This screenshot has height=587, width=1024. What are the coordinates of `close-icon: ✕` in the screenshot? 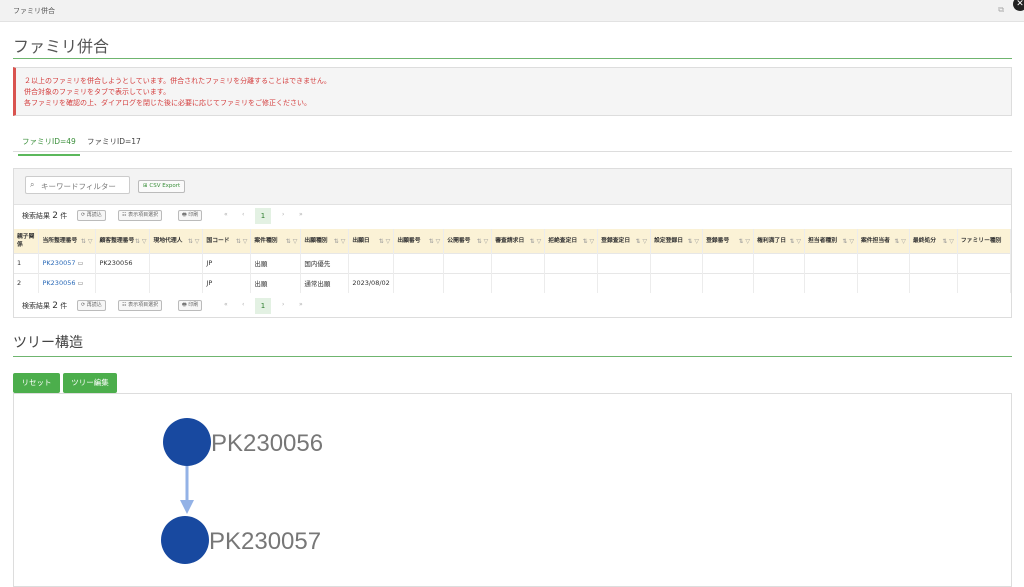 It's located at (1018, 5).